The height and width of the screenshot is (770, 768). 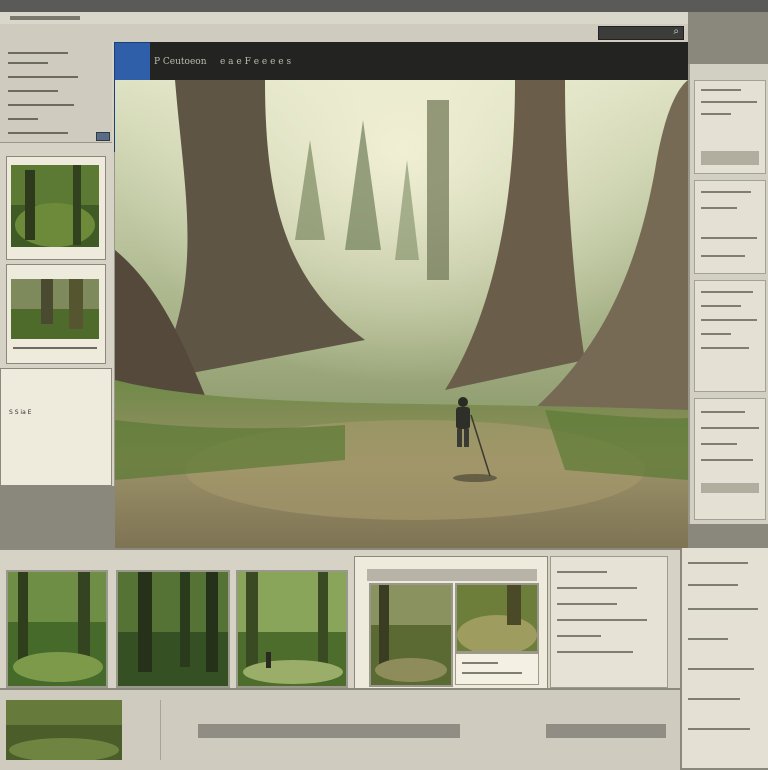 I want to click on viewer-title-bar: P Ceutoeon e a e F e e e e s, so click(x=419, y=61).